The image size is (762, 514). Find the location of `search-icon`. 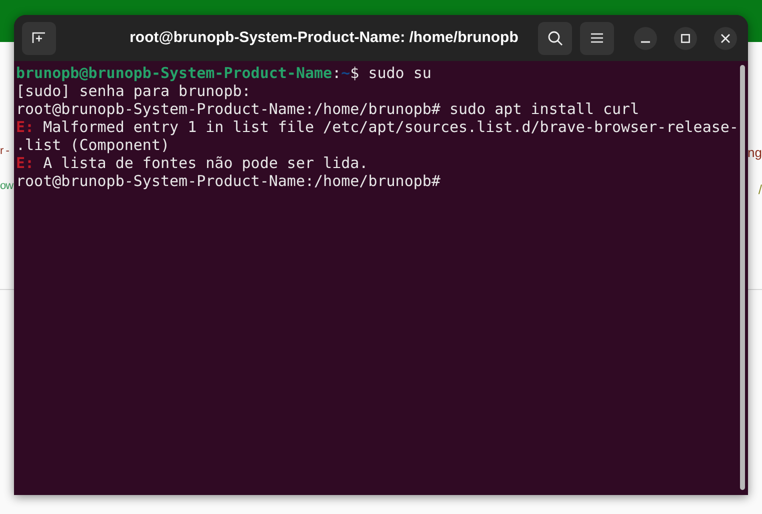

search-icon is located at coordinates (555, 38).